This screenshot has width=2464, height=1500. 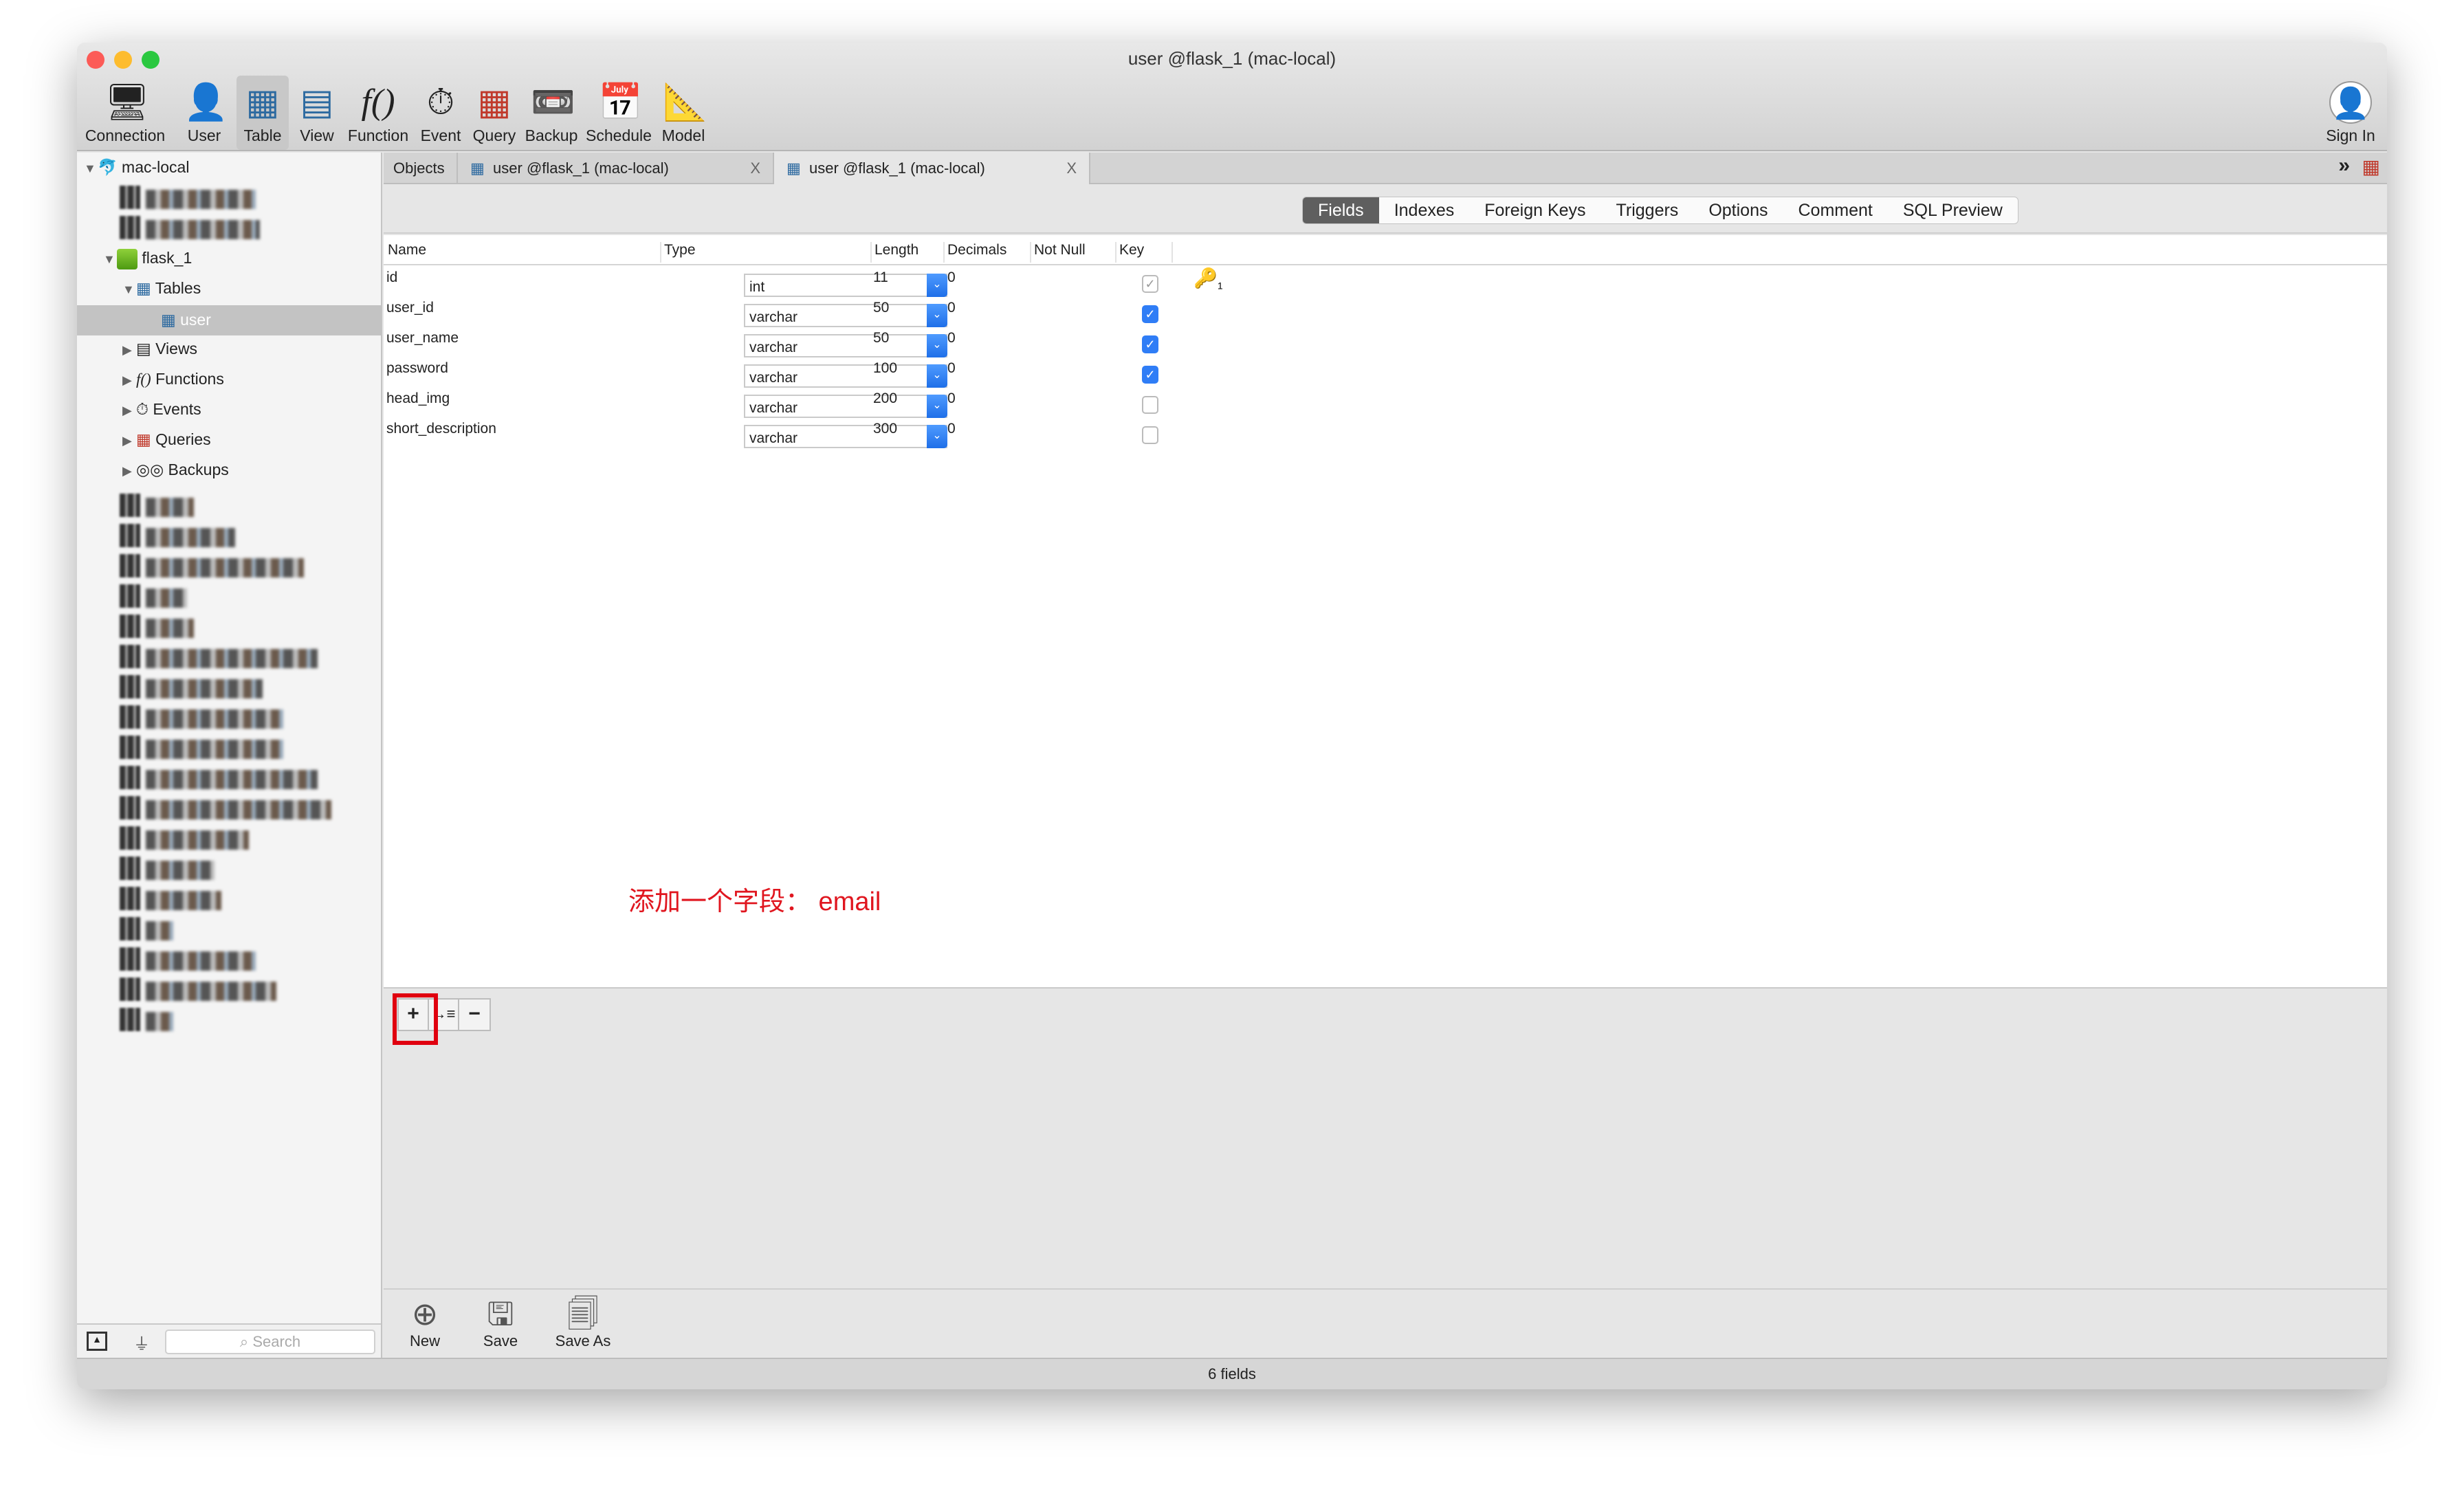 What do you see at coordinates (418, 398) in the screenshot?
I see `field-name: head_img` at bounding box center [418, 398].